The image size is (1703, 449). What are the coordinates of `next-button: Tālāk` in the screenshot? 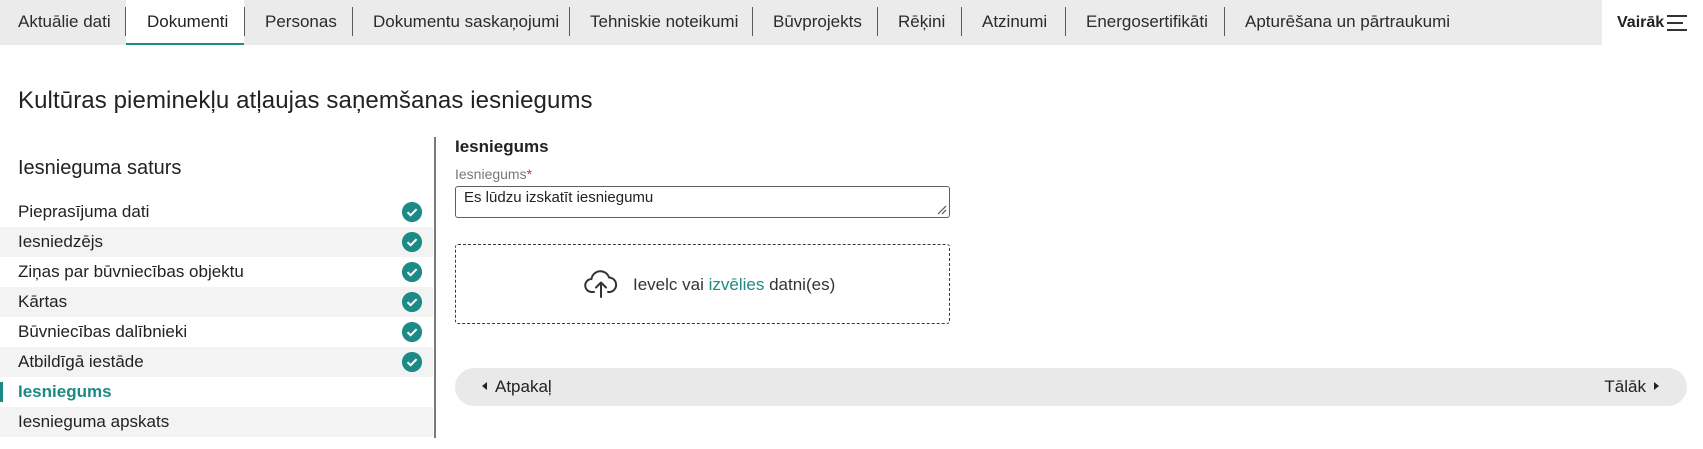 It's located at (1631, 387).